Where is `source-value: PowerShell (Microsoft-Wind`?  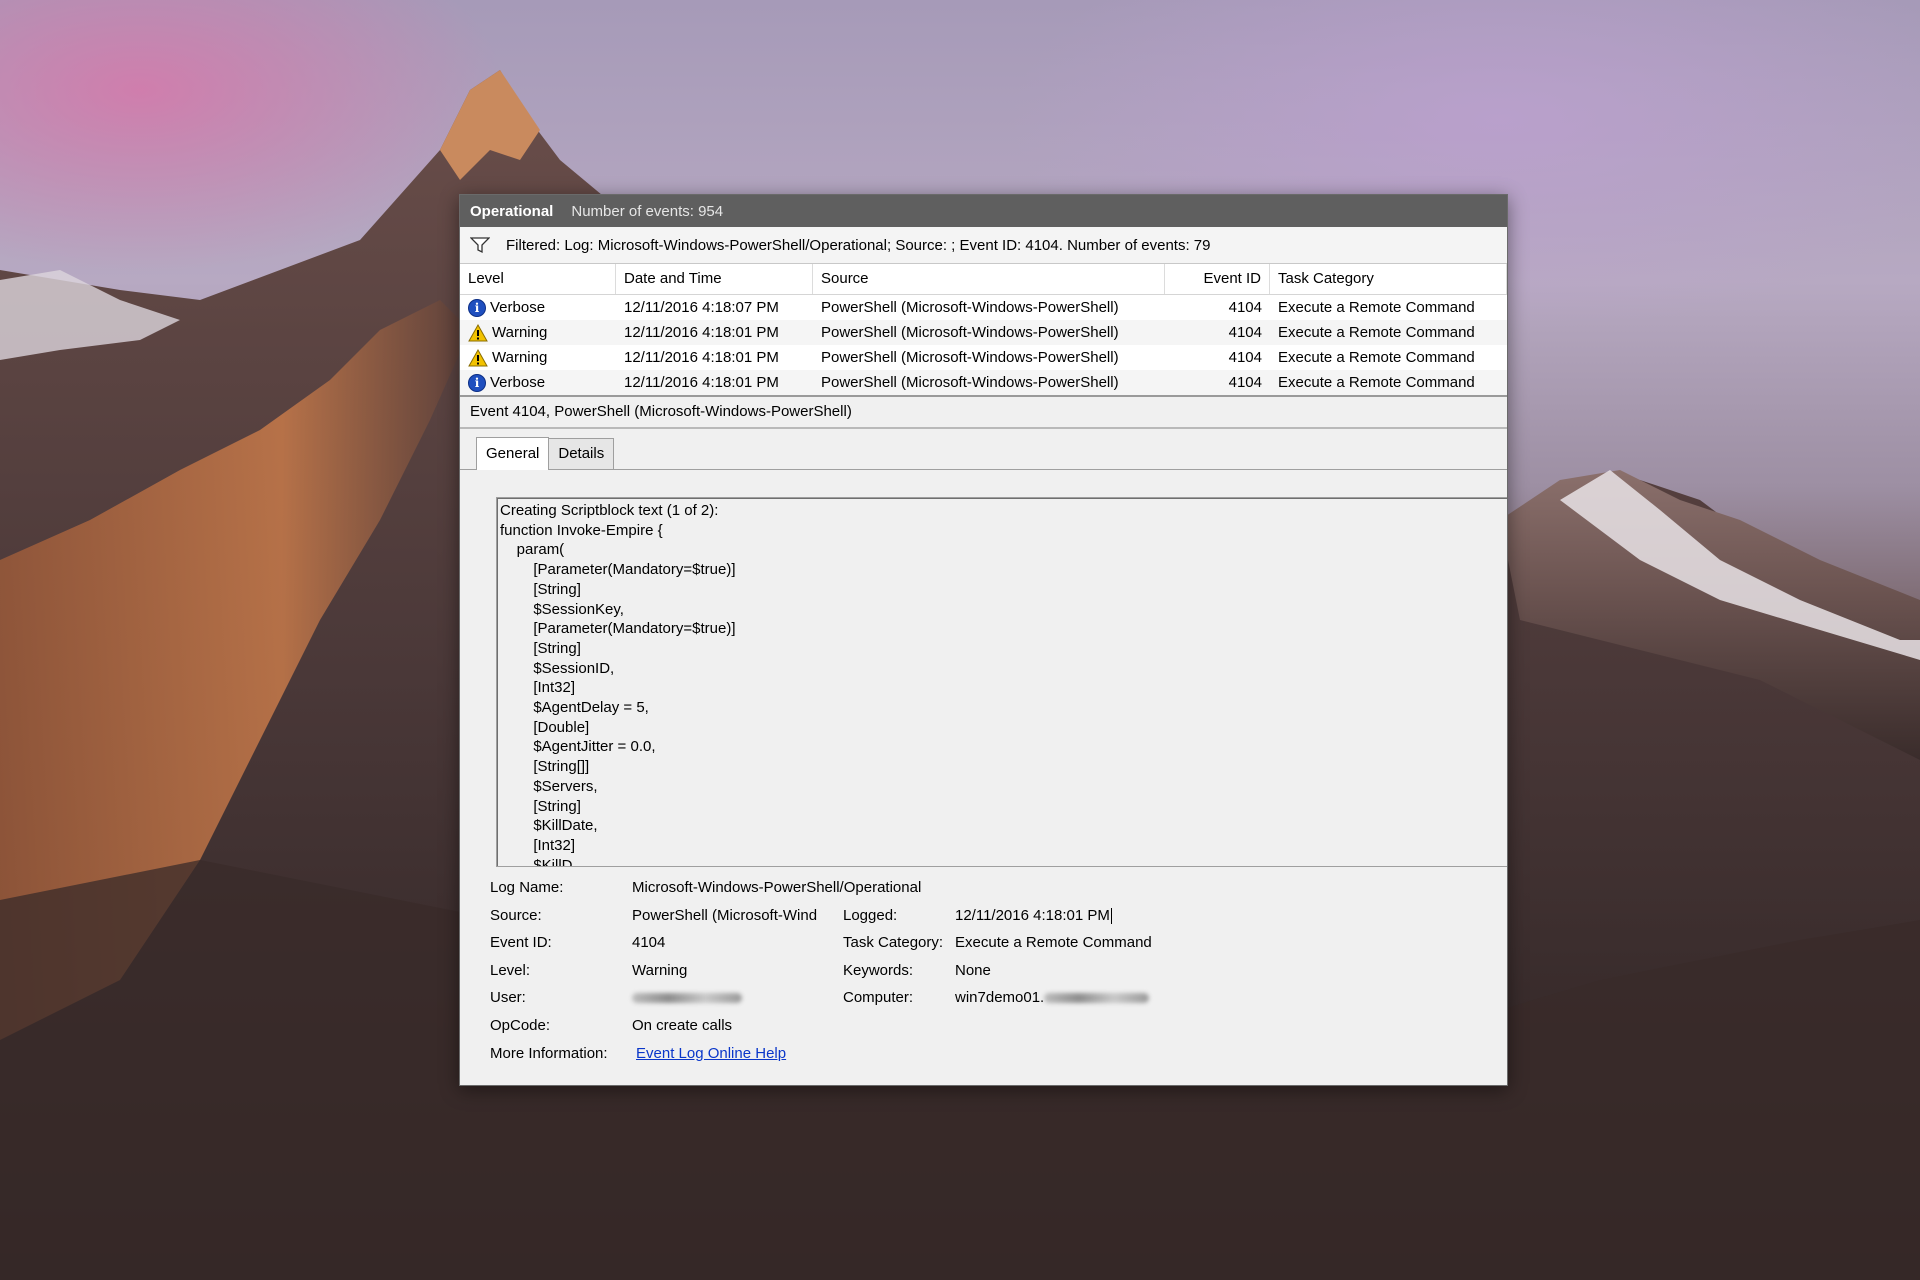
source-value: PowerShell (Microsoft-Wind is located at coordinates (725, 915).